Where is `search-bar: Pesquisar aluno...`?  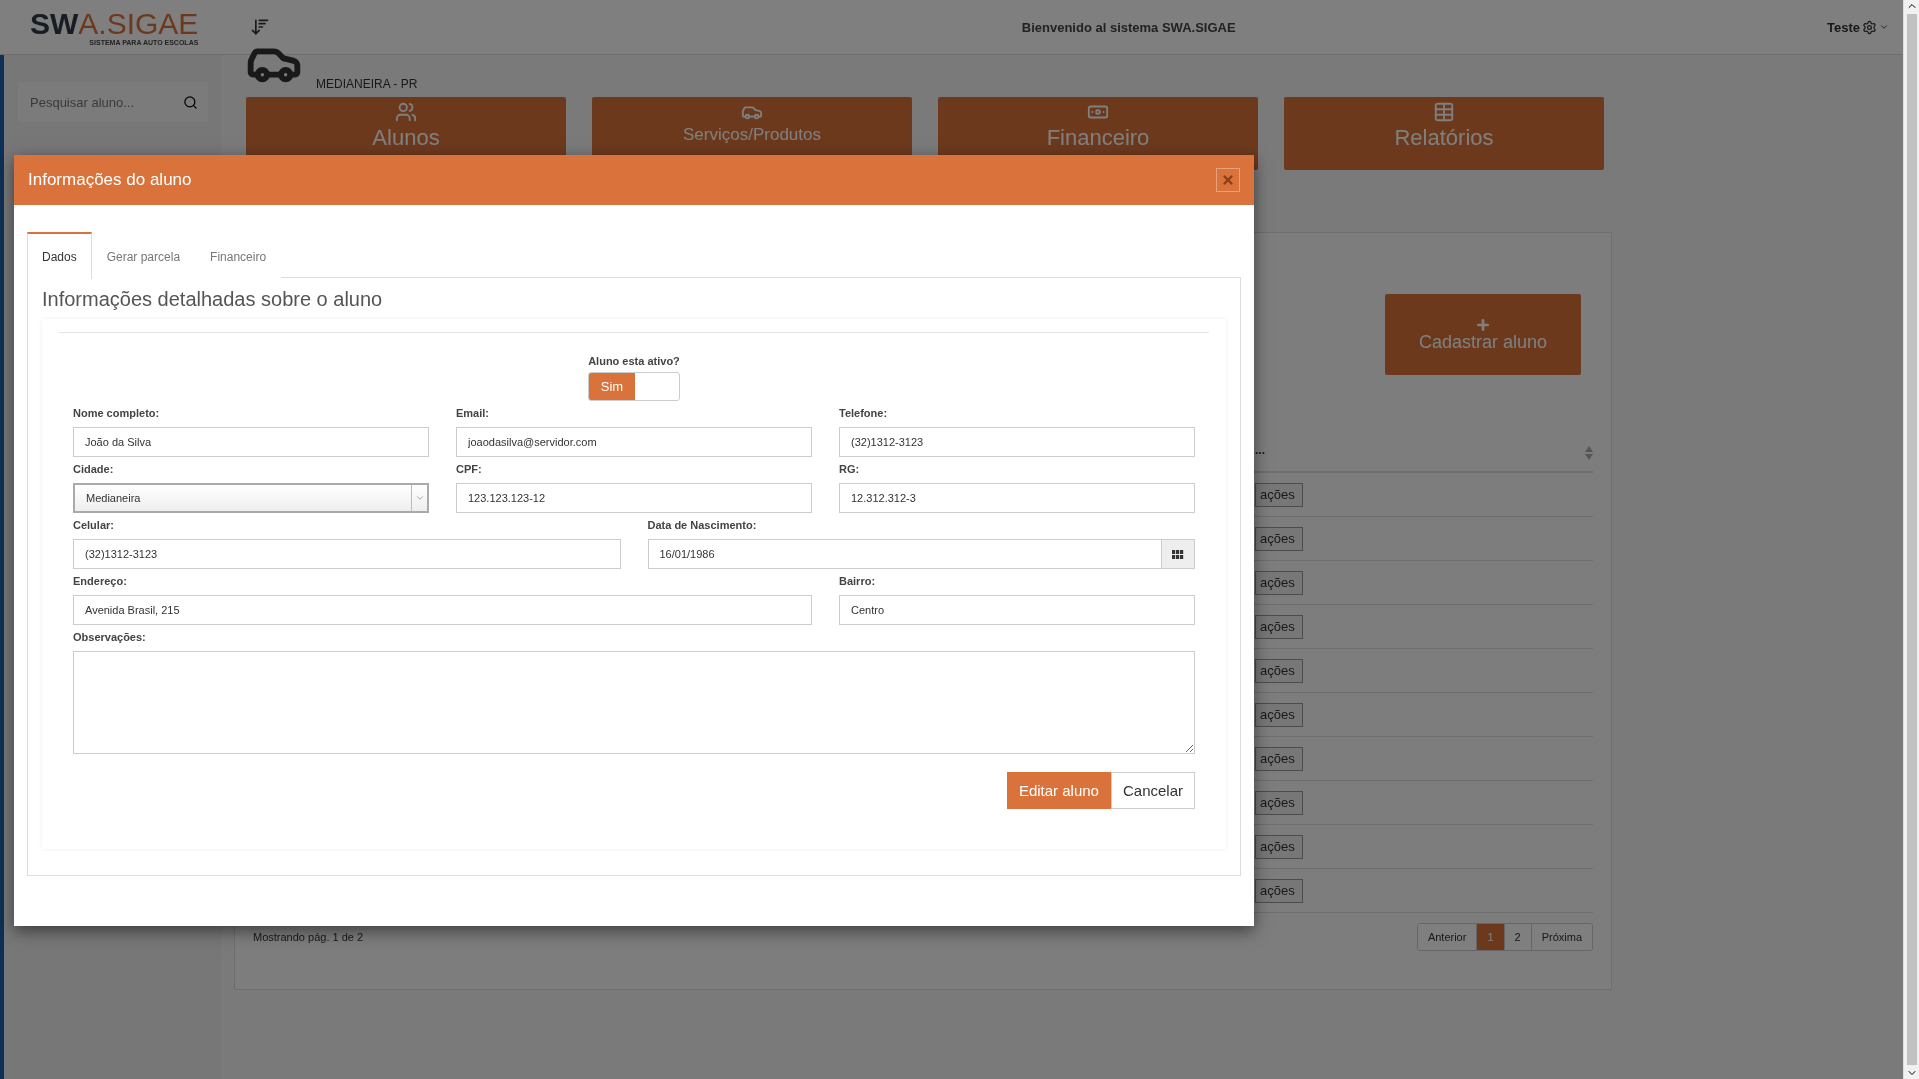 search-bar: Pesquisar aluno... is located at coordinates (113, 102).